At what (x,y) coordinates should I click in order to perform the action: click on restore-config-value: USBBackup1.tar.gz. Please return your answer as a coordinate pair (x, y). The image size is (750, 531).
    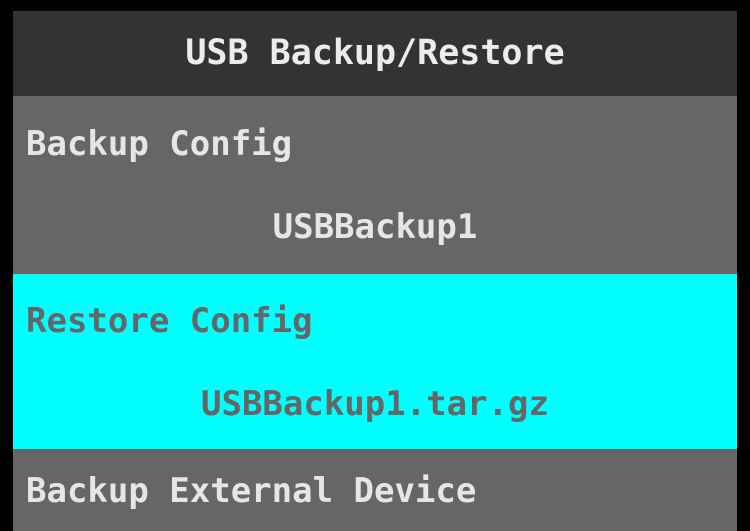
    Looking at the image, I should click on (375, 404).